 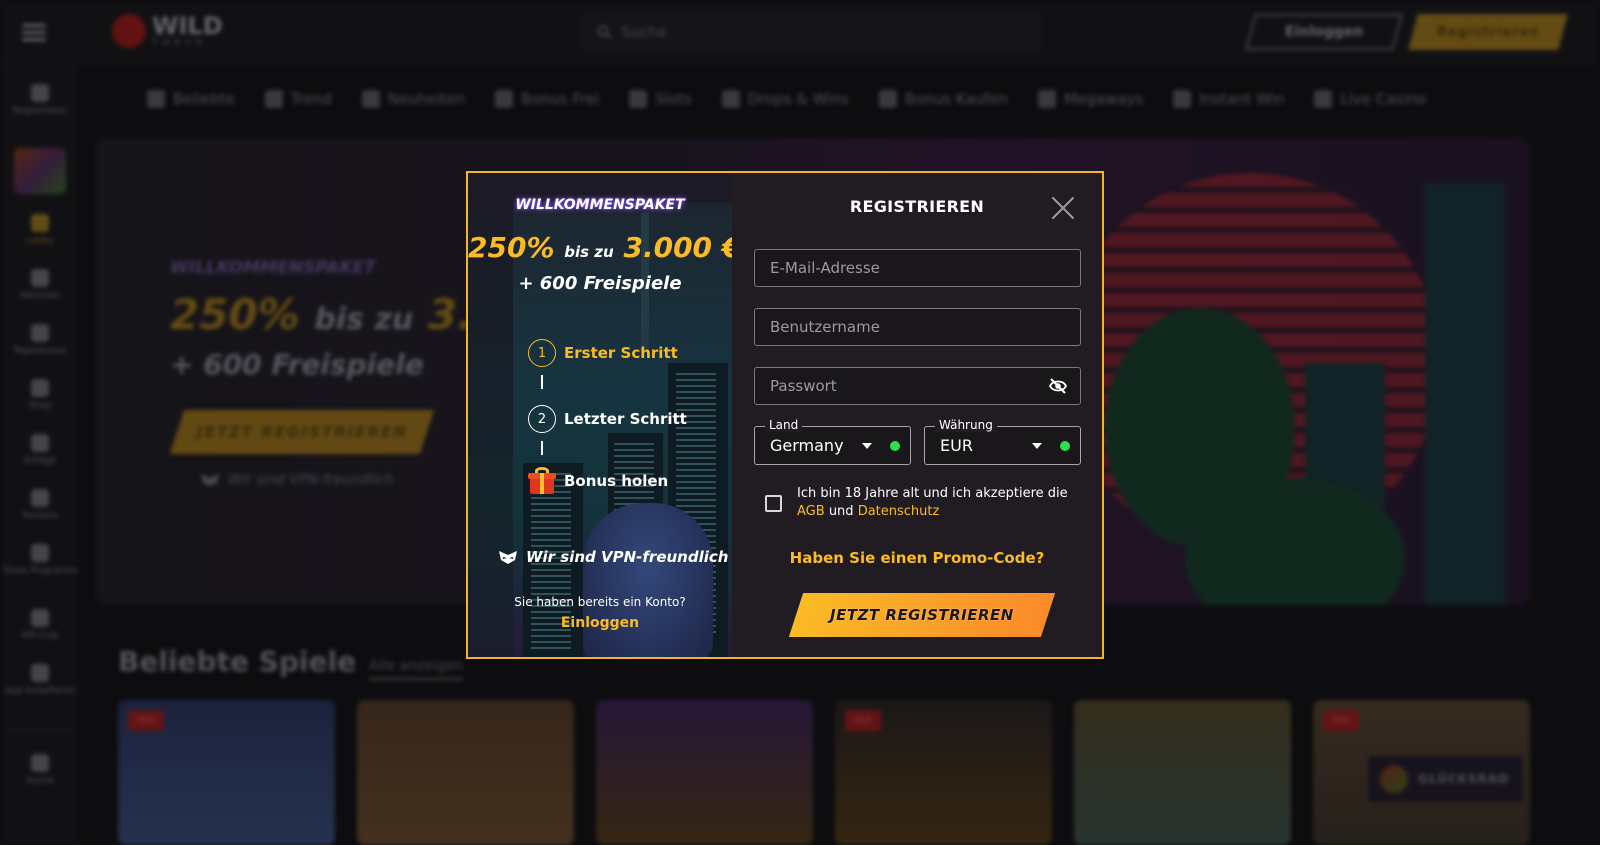 What do you see at coordinates (508, 557) in the screenshot?
I see `mask-icon` at bounding box center [508, 557].